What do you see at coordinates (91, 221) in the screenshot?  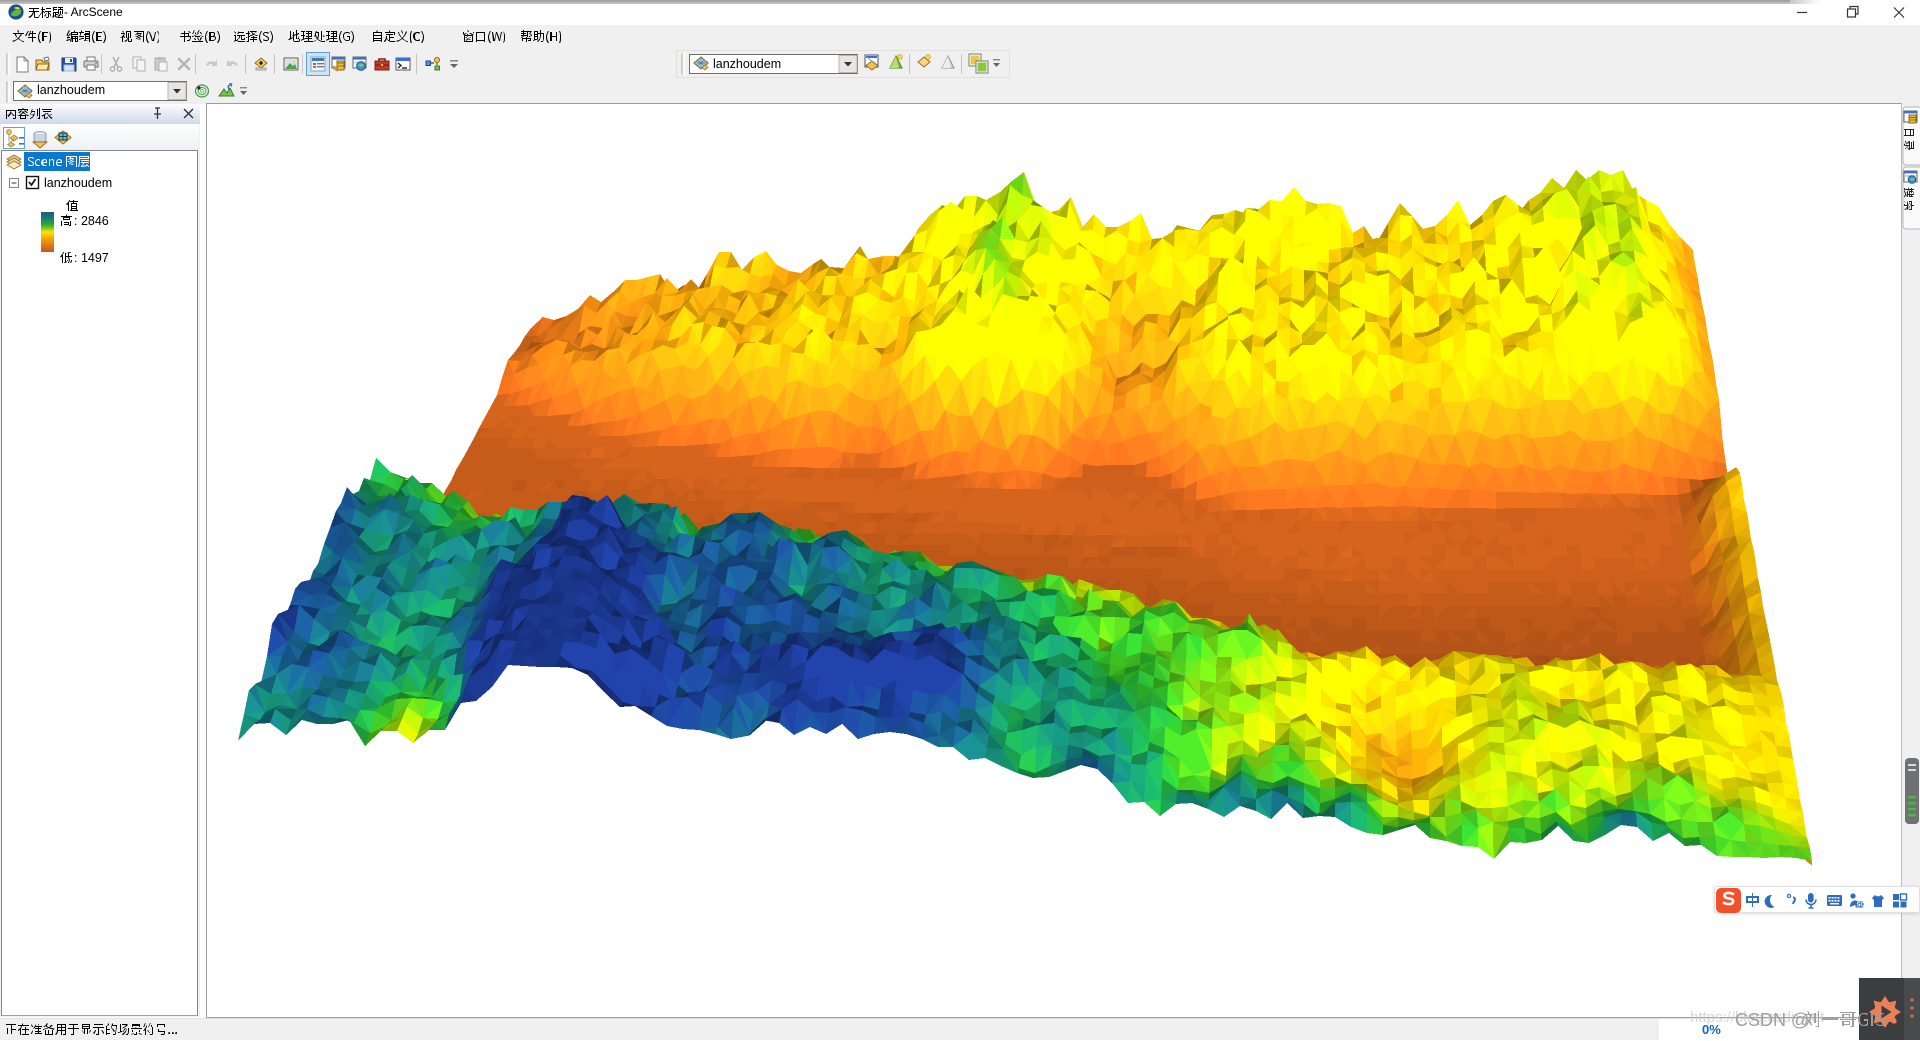 I see `svg-text:: 2846: : 2846` at bounding box center [91, 221].